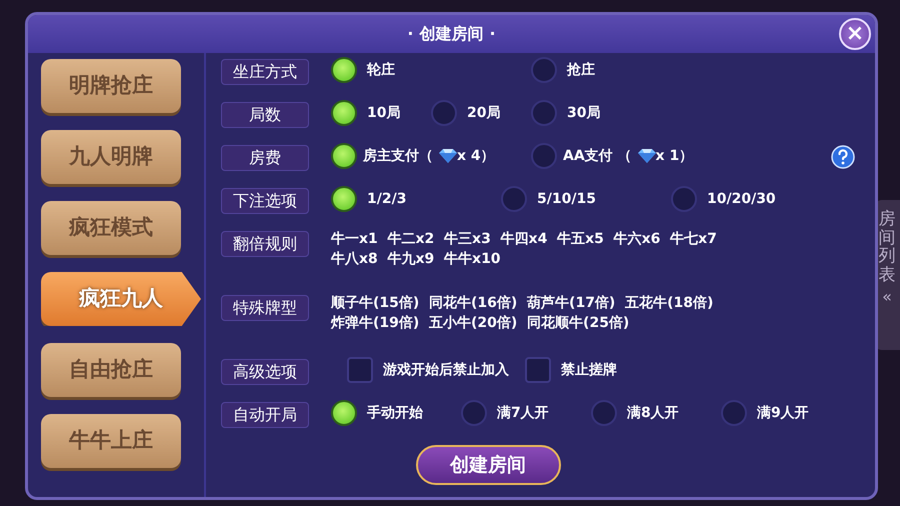  I want to click on option-label: 满9人开, so click(783, 413).